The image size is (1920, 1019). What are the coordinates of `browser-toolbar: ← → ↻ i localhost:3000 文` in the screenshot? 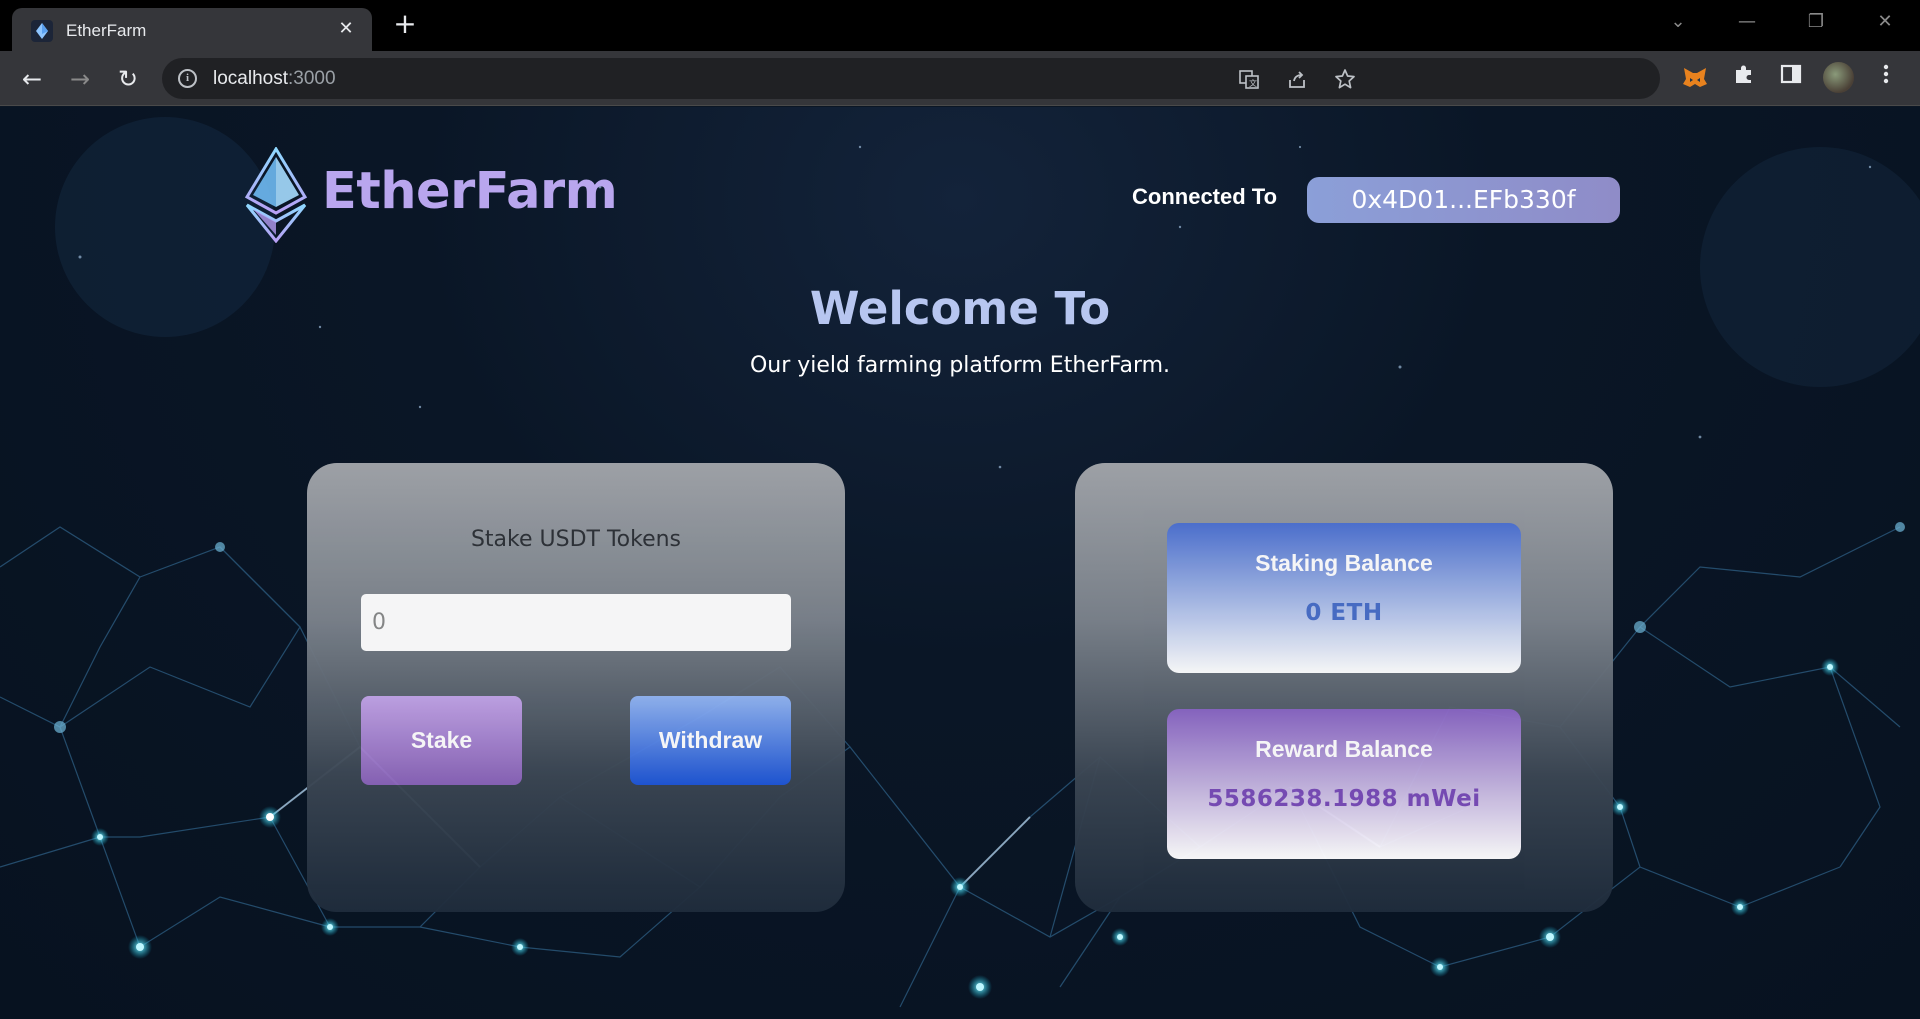 It's located at (960, 78).